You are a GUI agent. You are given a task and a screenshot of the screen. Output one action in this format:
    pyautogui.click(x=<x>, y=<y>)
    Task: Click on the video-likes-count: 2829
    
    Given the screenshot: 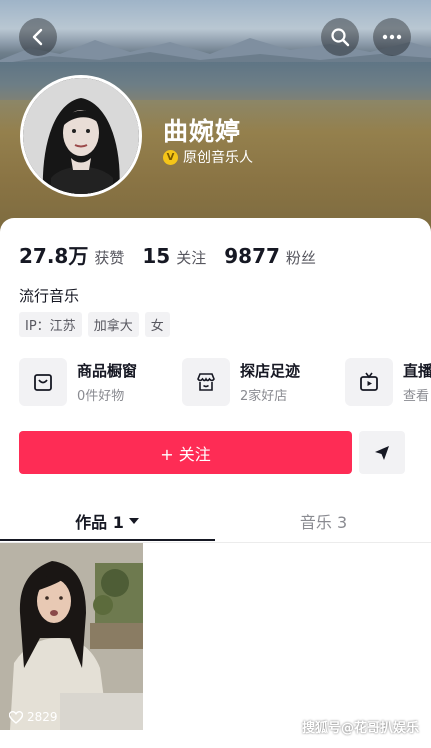 What is the action you would take?
    pyautogui.click(x=42, y=717)
    